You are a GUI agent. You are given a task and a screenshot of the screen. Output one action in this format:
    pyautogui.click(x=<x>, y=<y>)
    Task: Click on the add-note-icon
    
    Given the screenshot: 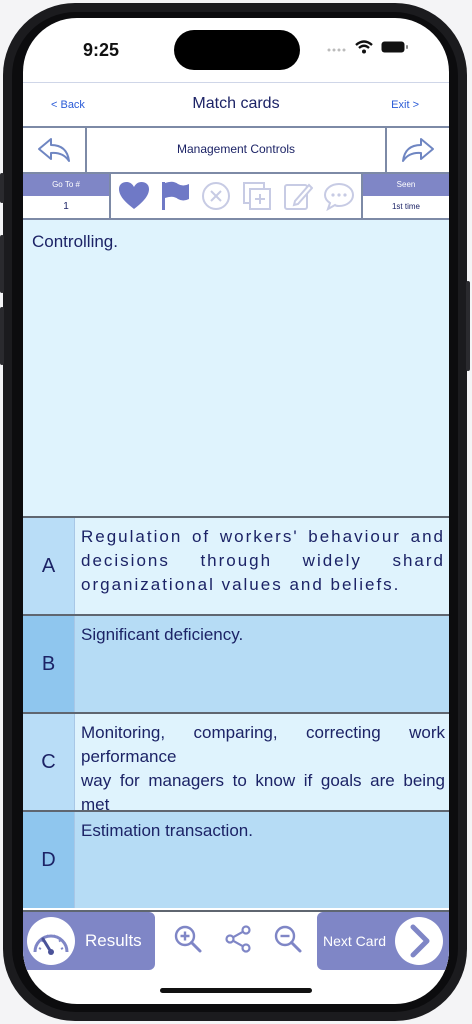 What is the action you would take?
    pyautogui.click(x=256, y=196)
    